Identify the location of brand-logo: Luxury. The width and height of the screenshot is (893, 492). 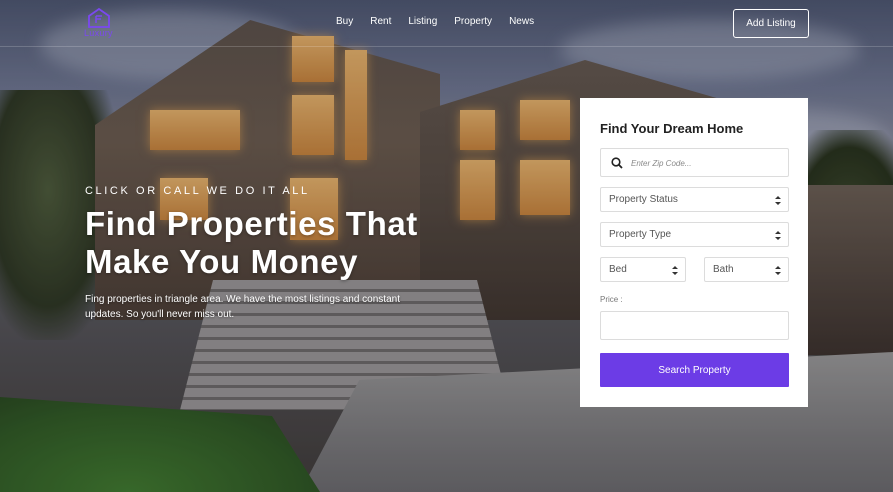
(101, 24).